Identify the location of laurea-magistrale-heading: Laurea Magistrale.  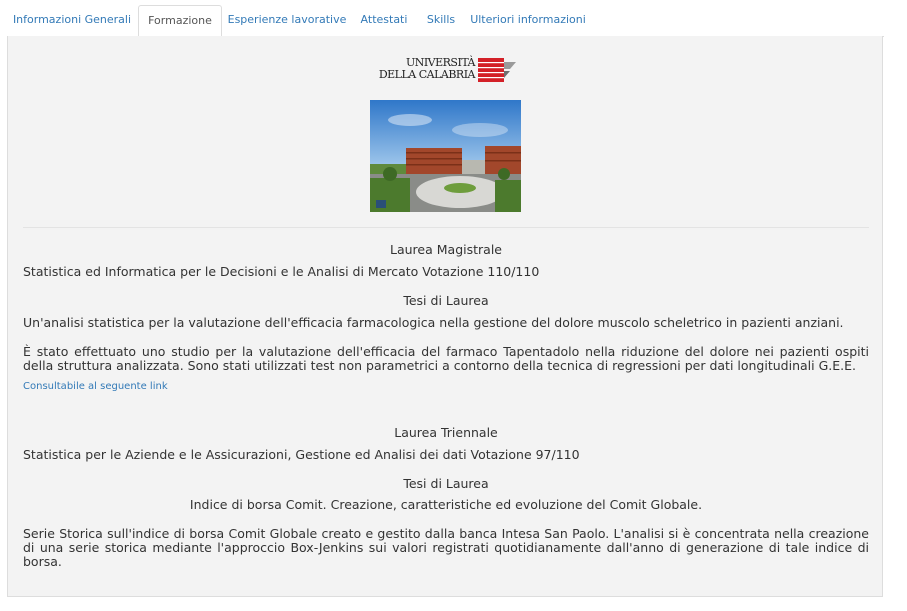
(446, 249).